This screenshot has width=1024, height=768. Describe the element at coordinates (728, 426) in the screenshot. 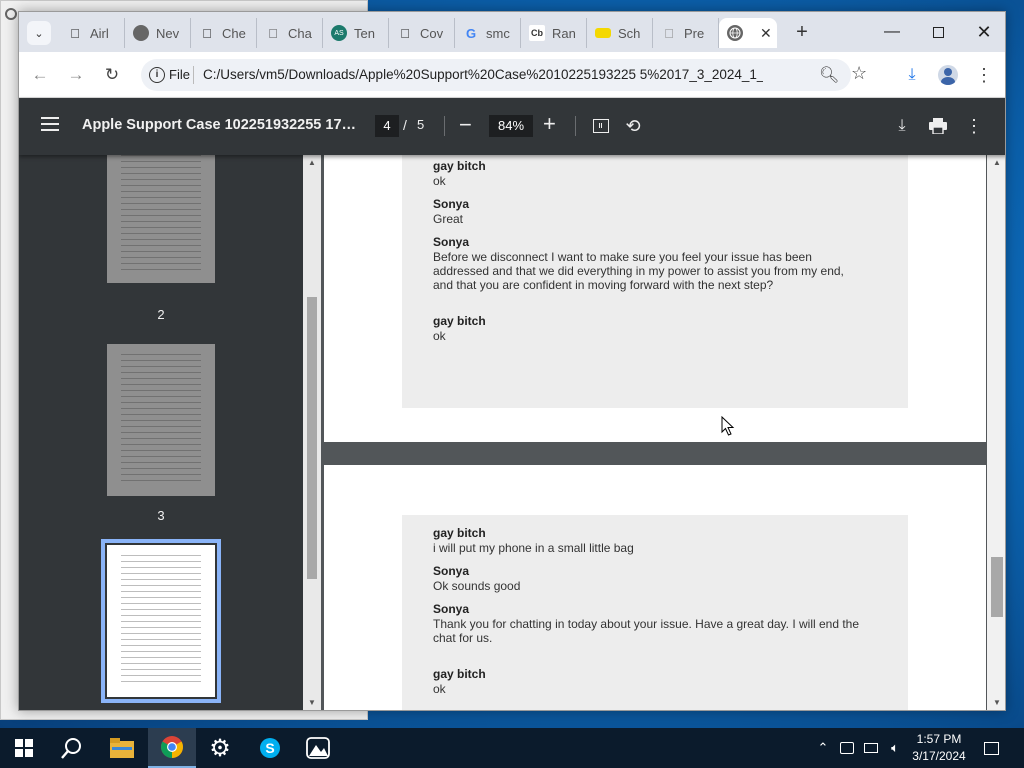

I see `mouse-cursor-icon` at that location.